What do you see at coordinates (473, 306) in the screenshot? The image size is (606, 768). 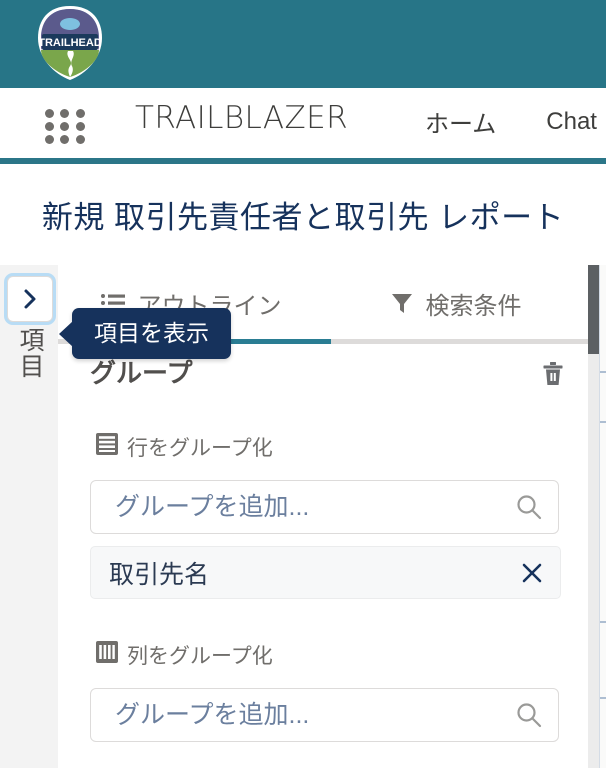 I see `tab-filters-label: 検索条件` at bounding box center [473, 306].